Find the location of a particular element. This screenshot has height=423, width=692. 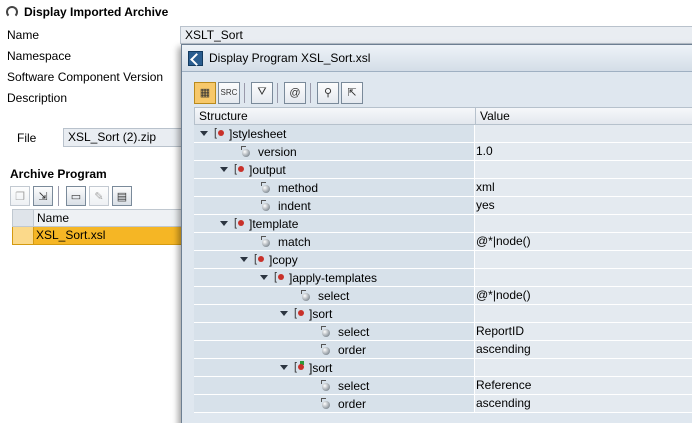

structure-cell: [] stylesheet is located at coordinates (334, 133).